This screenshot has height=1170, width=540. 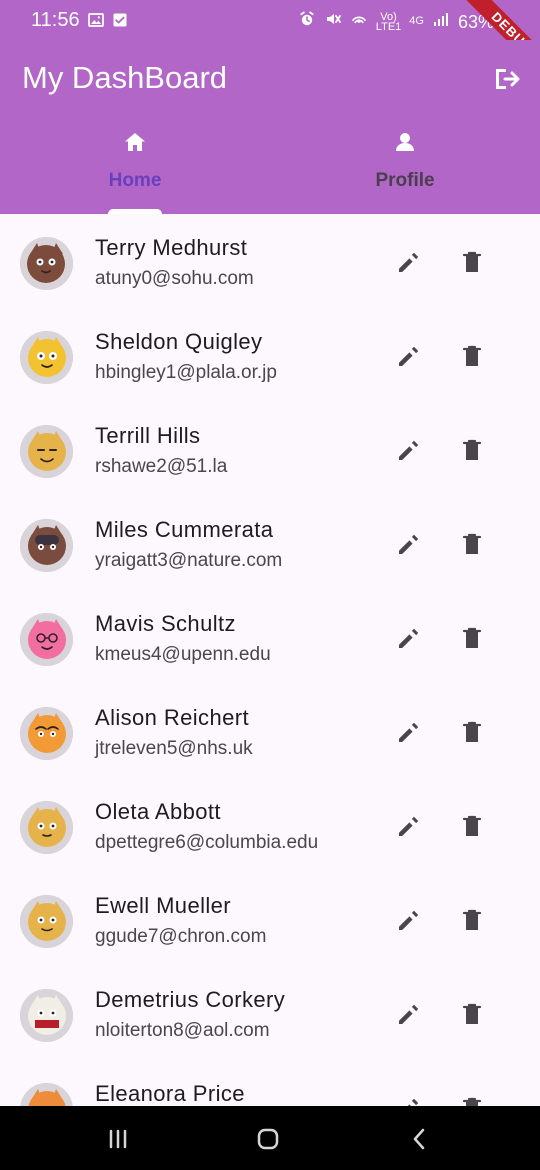 What do you see at coordinates (184, 529) in the screenshot?
I see `user-name: Miles Cummerata` at bounding box center [184, 529].